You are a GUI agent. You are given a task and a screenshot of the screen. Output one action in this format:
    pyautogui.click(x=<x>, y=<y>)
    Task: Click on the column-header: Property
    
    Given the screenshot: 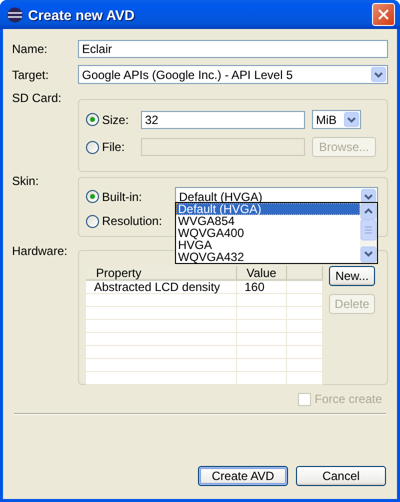 What is the action you would take?
    pyautogui.click(x=161, y=273)
    